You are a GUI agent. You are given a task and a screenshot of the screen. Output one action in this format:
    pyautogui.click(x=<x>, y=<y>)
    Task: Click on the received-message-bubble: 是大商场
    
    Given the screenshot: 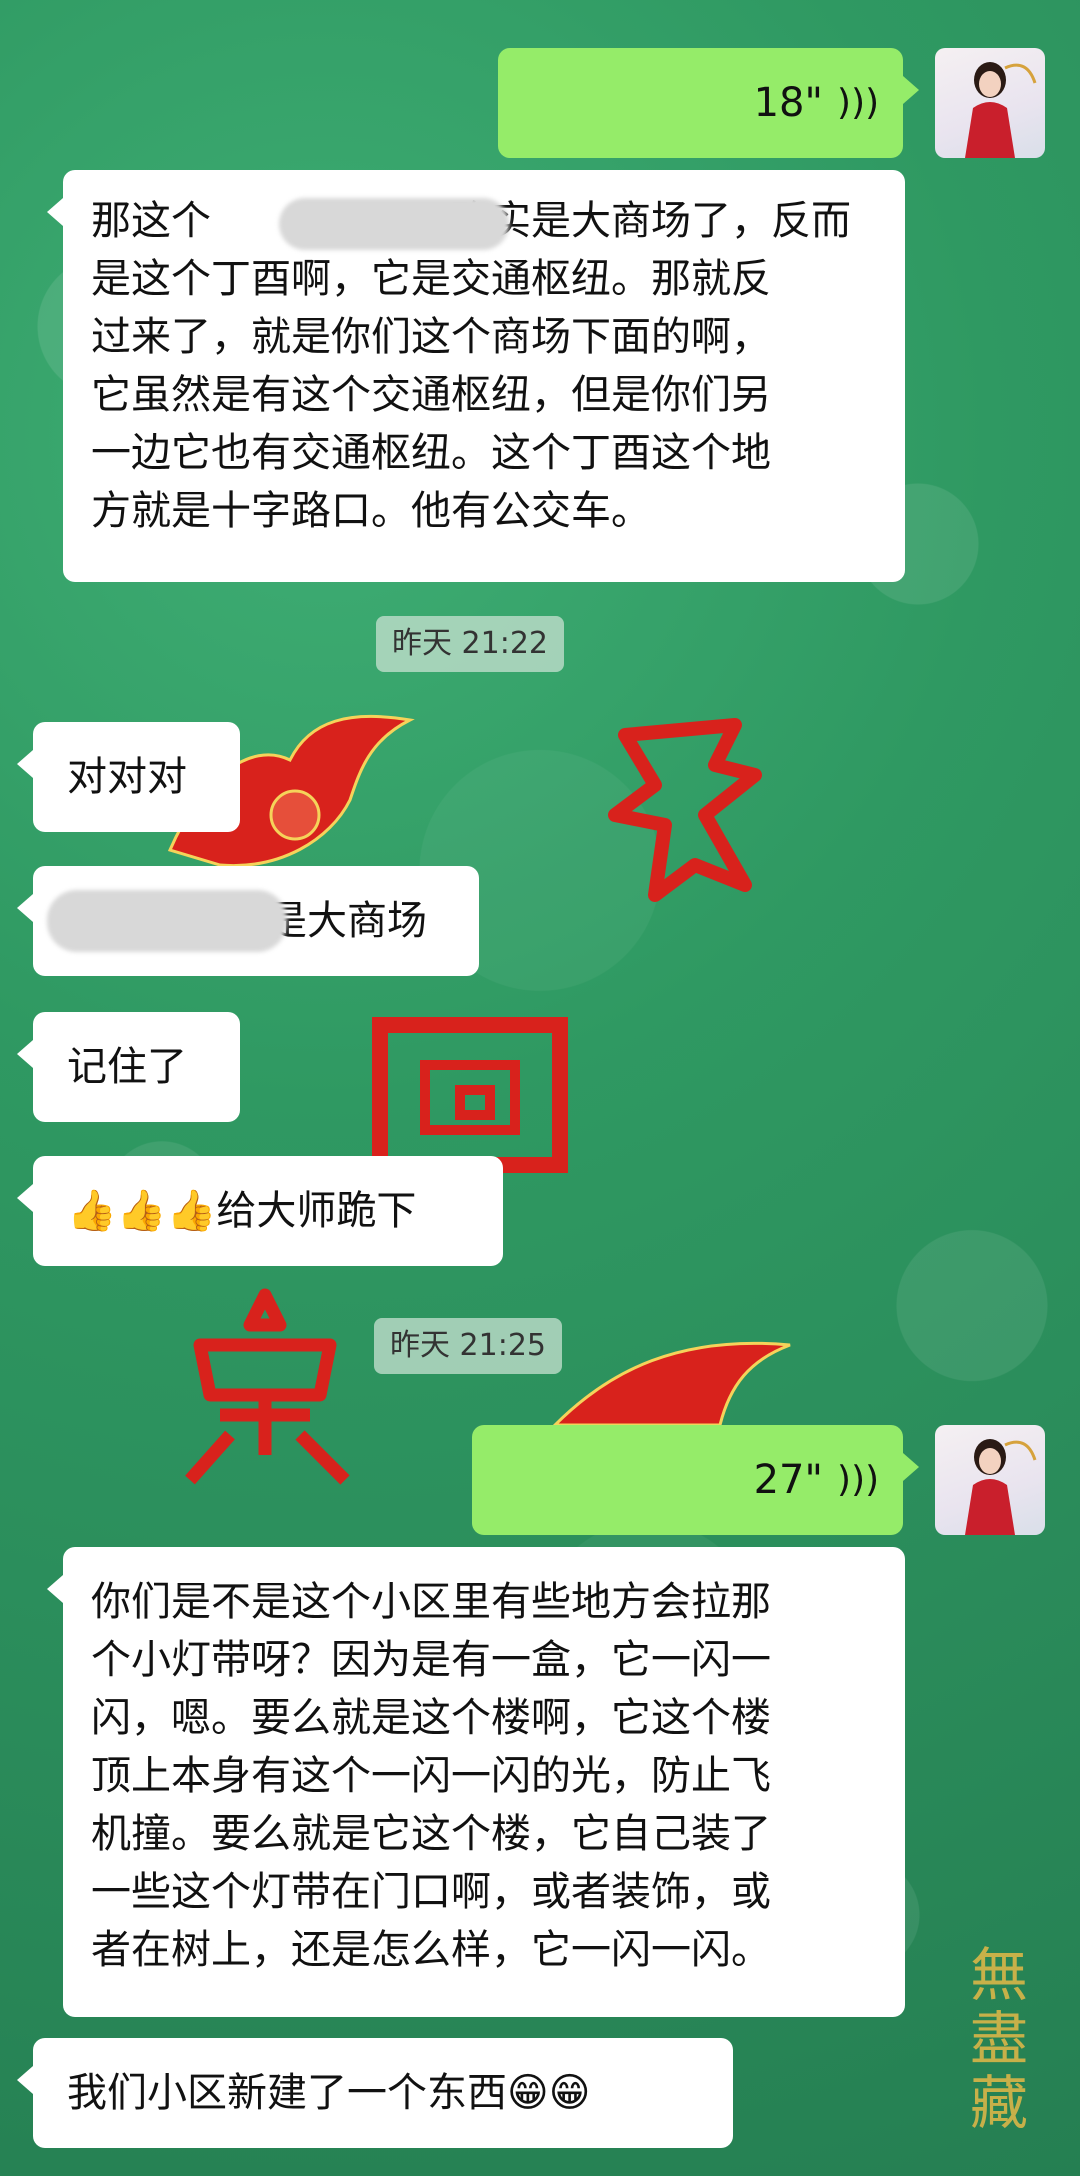 What is the action you would take?
    pyautogui.click(x=248, y=921)
    